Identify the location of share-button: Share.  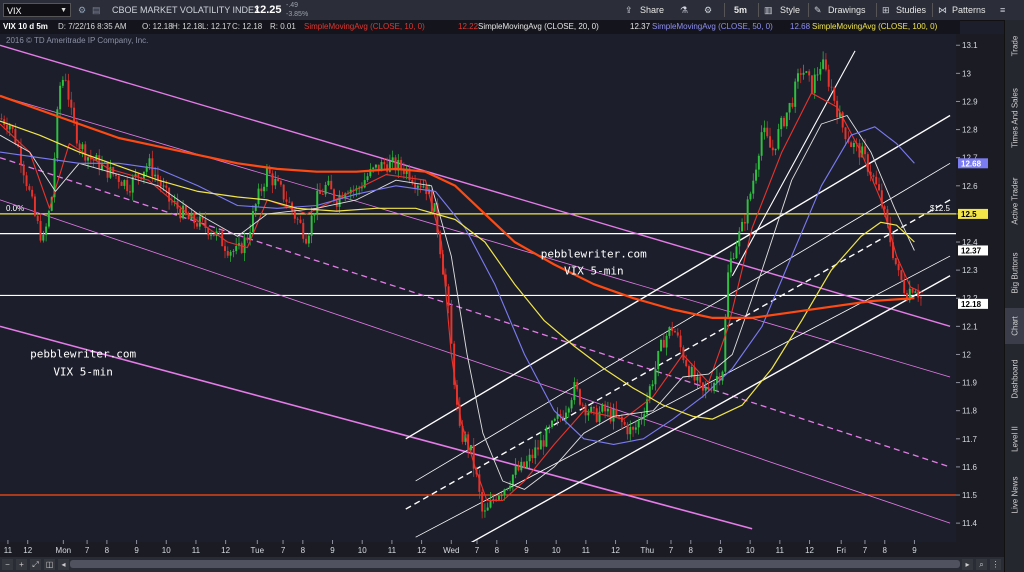
(652, 10).